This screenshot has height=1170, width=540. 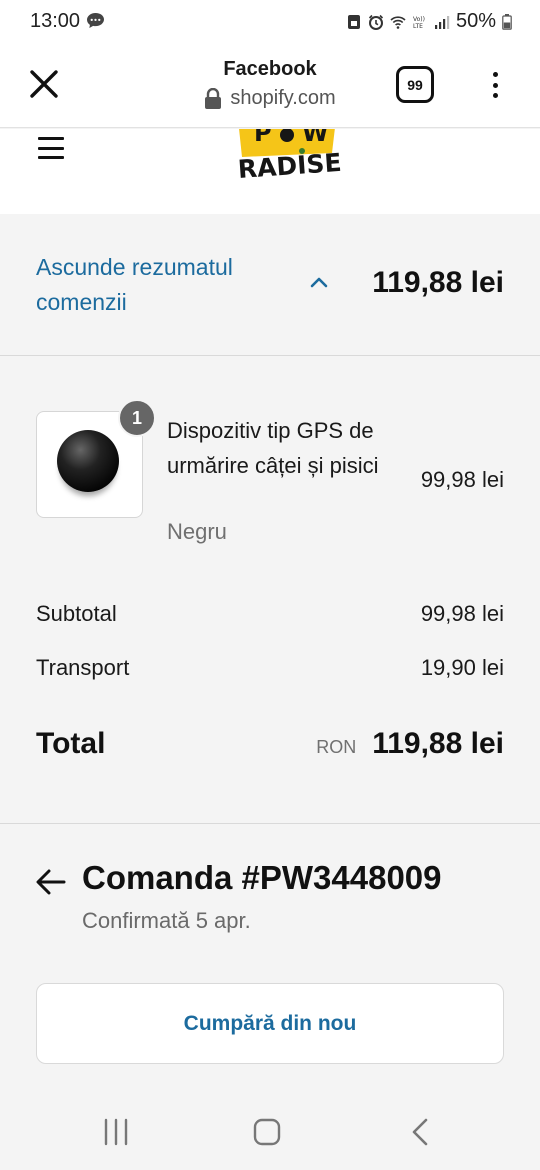 What do you see at coordinates (438, 743) in the screenshot?
I see `total-value: 119,88 lei` at bounding box center [438, 743].